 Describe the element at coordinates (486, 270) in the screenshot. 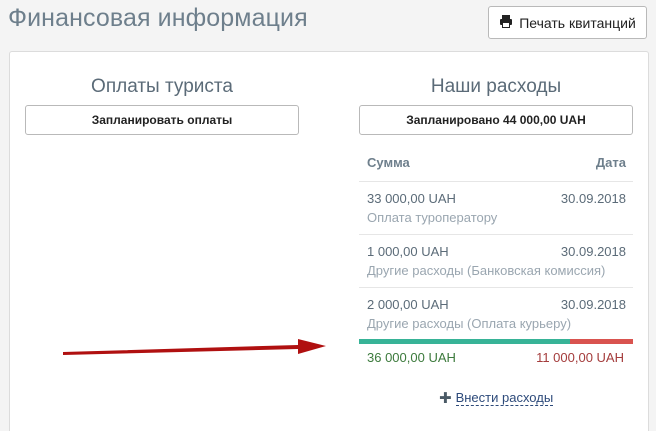

I see `expense-description: Другие расходы (Банковская комиссия)` at that location.